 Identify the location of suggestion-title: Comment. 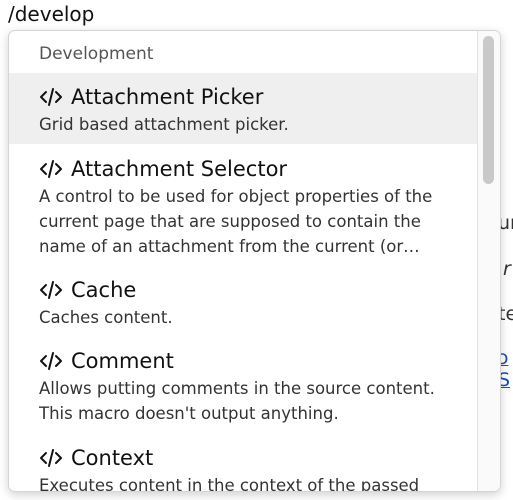
(122, 361).